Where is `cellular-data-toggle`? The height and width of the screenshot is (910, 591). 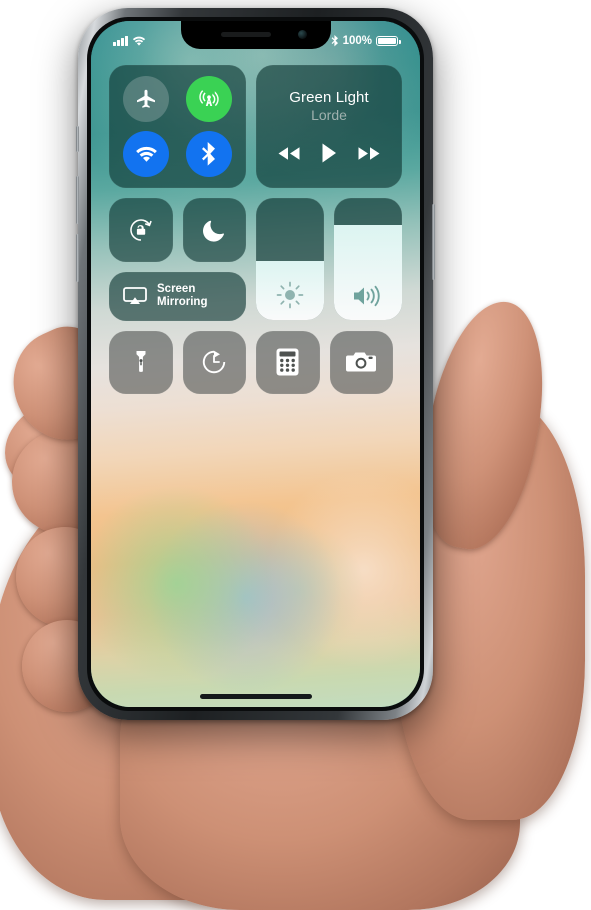
cellular-data-toggle is located at coordinates (208, 98).